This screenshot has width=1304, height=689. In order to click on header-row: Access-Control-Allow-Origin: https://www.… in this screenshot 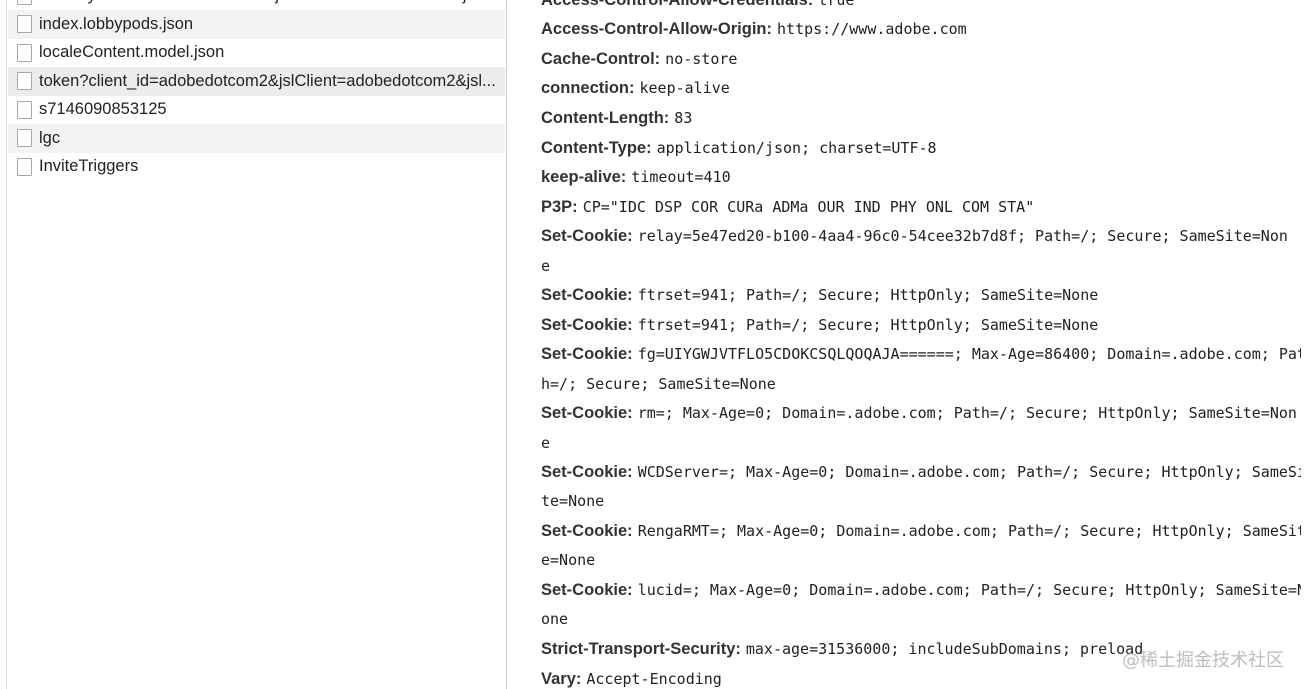, I will do `click(921, 29)`.